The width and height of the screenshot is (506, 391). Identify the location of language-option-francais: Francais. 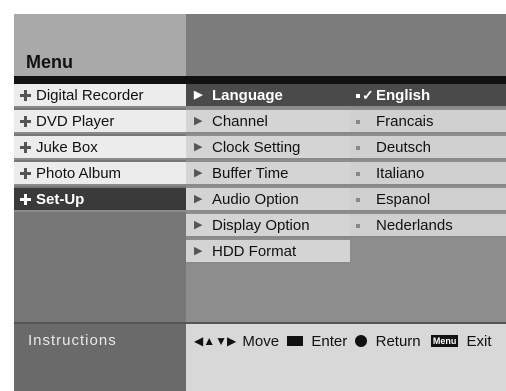
(428, 122).